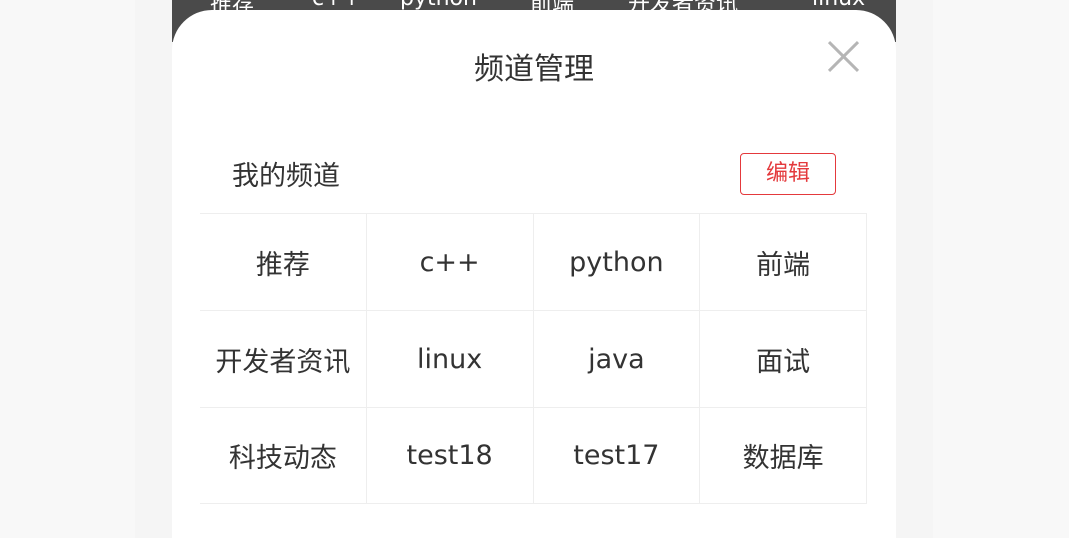 The width and height of the screenshot is (1069, 538). Describe the element at coordinates (783, 261) in the screenshot. I see `channel-item: 前端` at that location.